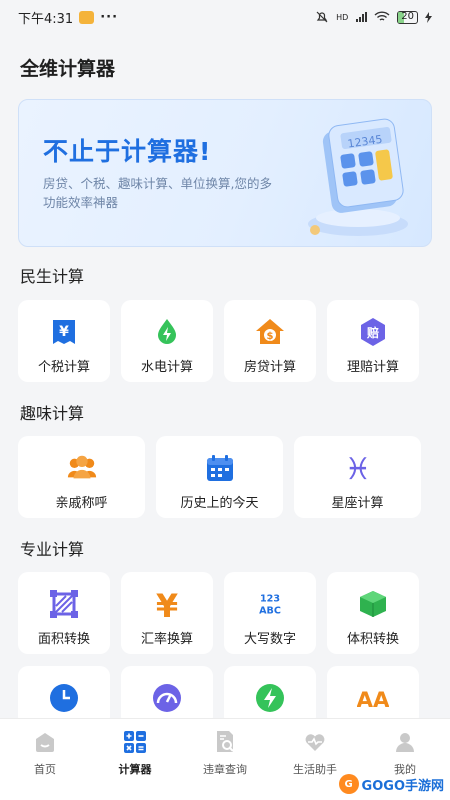 The width and height of the screenshot is (450, 800). What do you see at coordinates (373, 604) in the screenshot?
I see `volume-icon` at bounding box center [373, 604].